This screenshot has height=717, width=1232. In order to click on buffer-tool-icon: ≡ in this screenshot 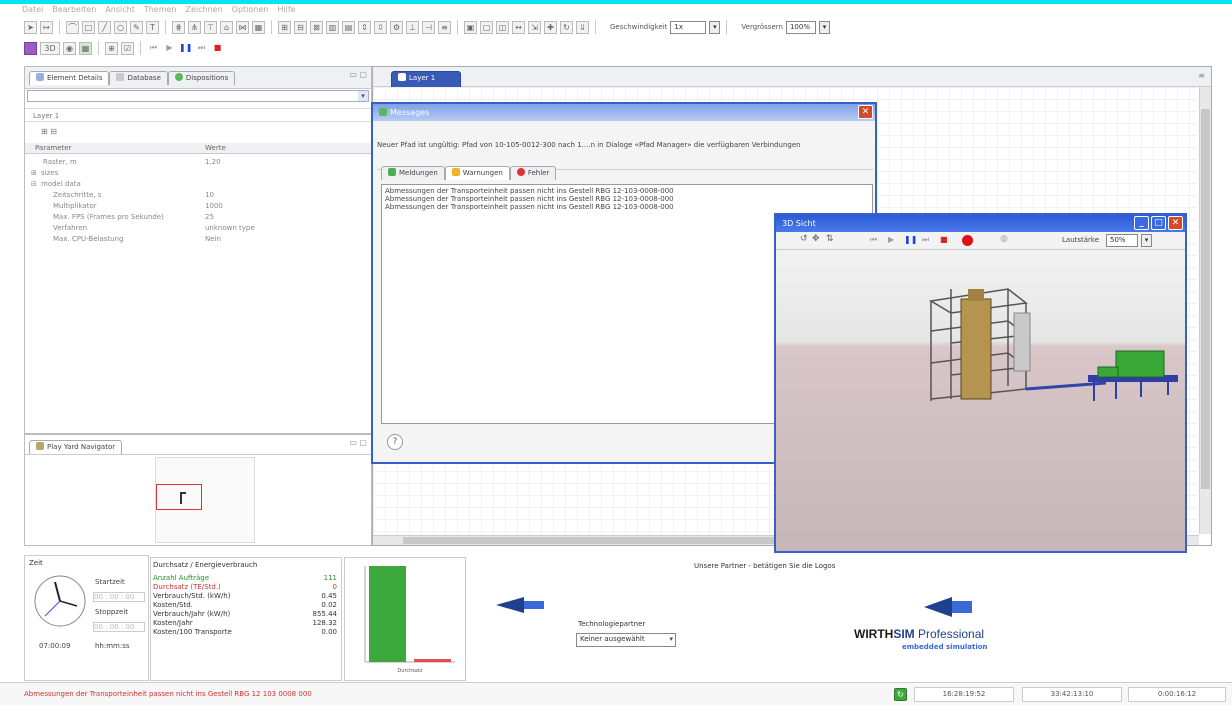, I will do `click(444, 27)`.